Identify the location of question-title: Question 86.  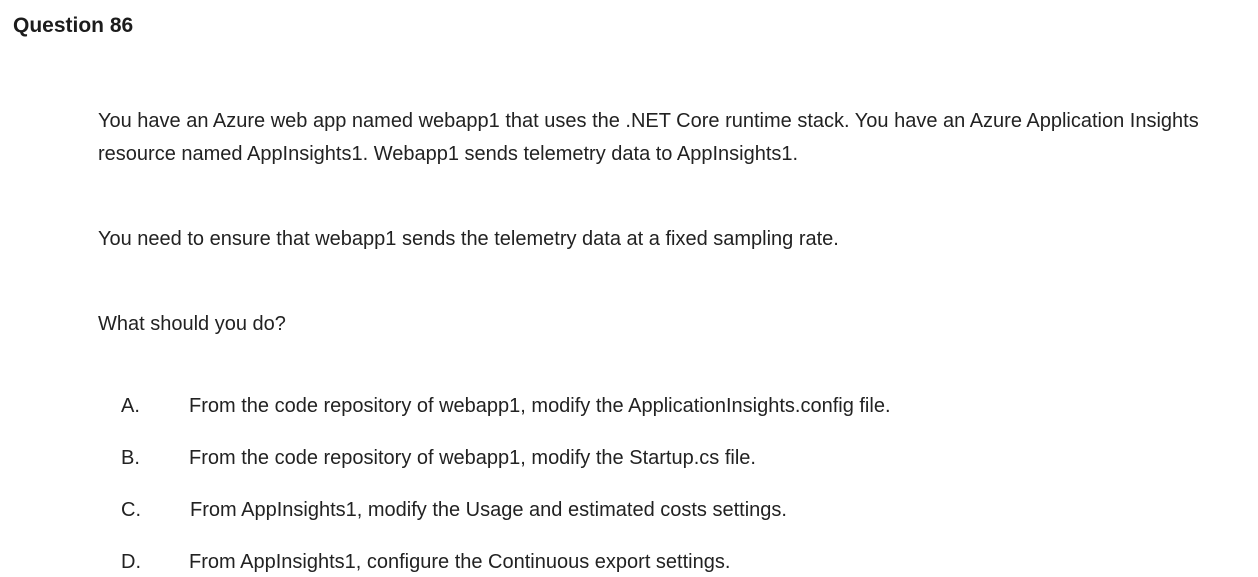
(73, 25).